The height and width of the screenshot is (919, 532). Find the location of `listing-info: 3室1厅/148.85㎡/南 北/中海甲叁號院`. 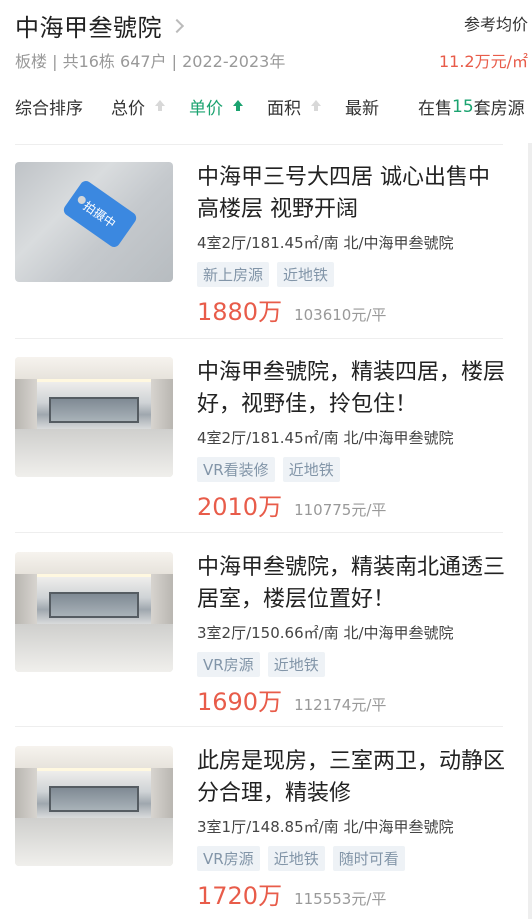

listing-info: 3室1厅/148.85㎡/南 北/中海甲叁號院 is located at coordinates (325, 827).